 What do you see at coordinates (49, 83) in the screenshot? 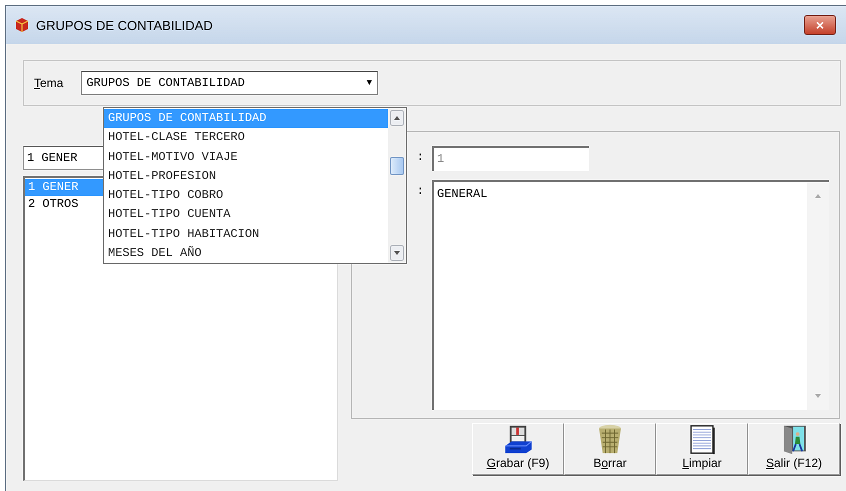
I see `topic-label: Tema` at bounding box center [49, 83].